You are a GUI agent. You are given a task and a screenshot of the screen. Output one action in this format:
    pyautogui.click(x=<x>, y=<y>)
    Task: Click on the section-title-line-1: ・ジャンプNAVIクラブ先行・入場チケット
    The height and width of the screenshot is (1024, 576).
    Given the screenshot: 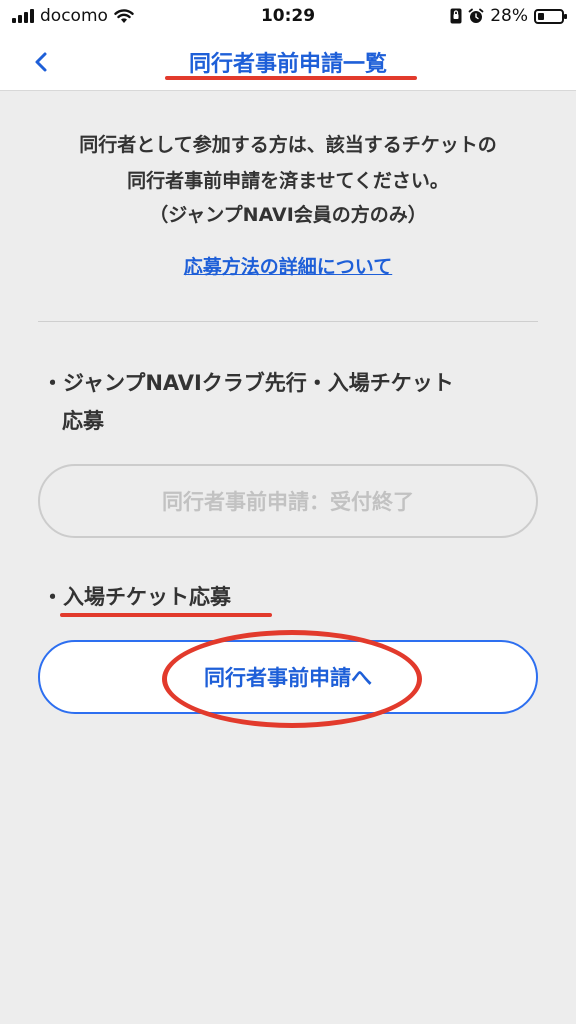 What is the action you would take?
    pyautogui.click(x=248, y=383)
    